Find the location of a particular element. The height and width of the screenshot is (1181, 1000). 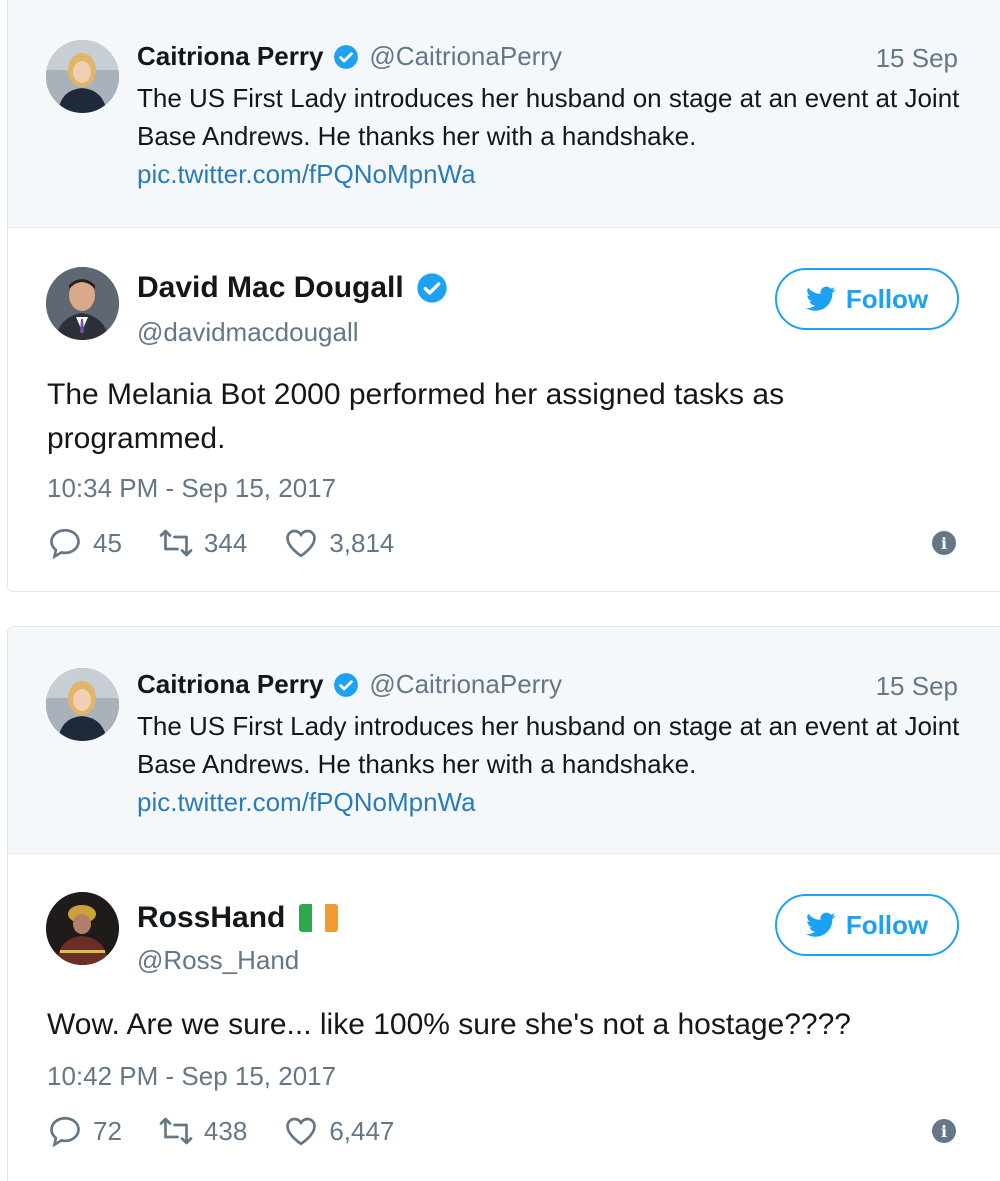

like-button: 6,447 is located at coordinates (338, 1131).